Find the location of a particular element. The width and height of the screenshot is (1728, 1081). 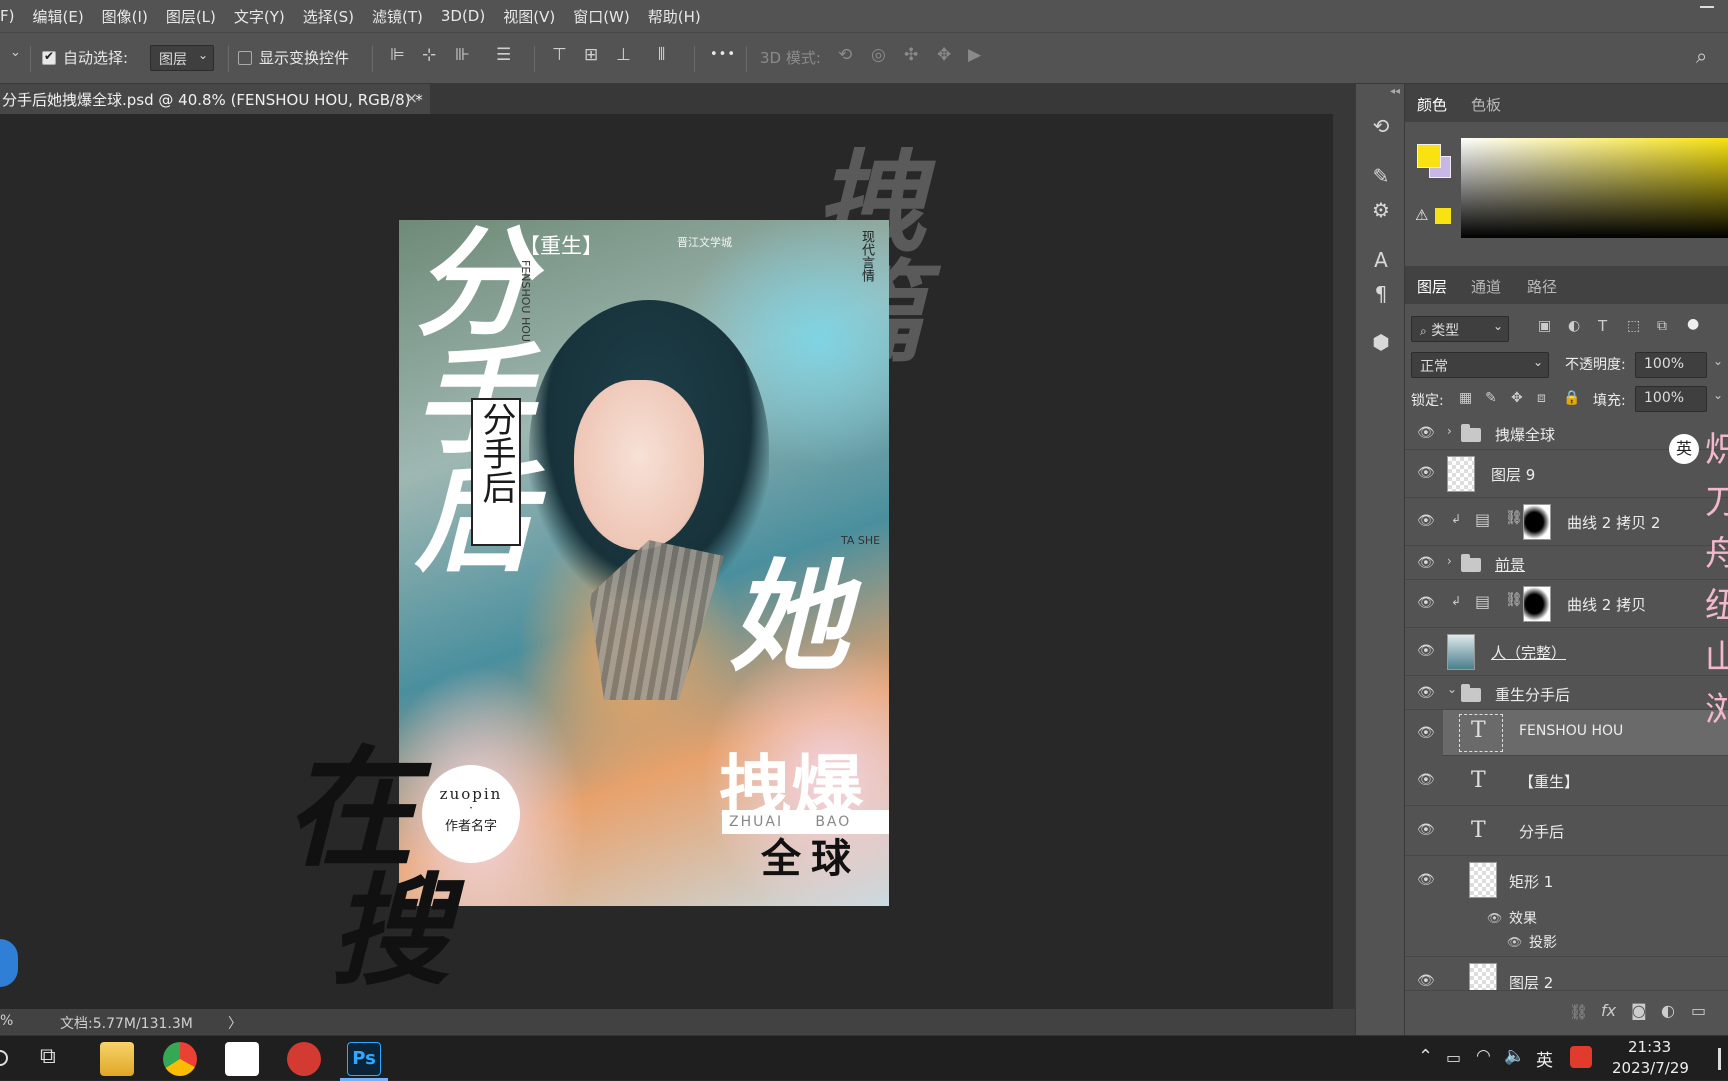

layer-row: 👁 ↲ ▤ ⛓ 曲线 2 拷贝 is located at coordinates (1566, 604).